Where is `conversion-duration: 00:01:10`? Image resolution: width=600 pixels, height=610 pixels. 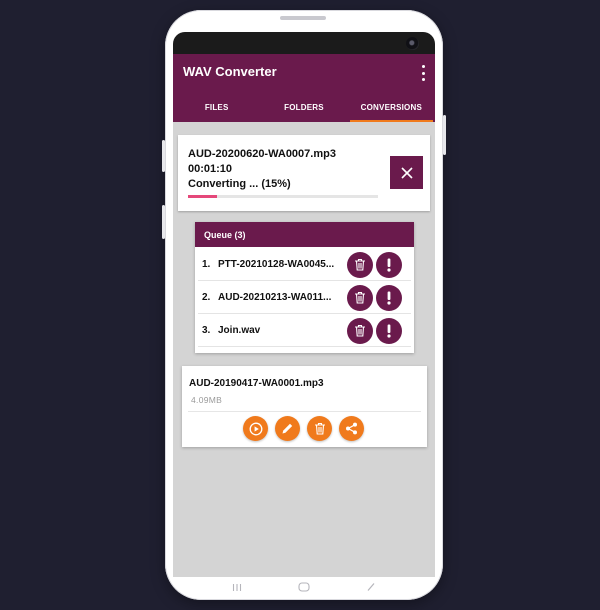 conversion-duration: 00:01:10 is located at coordinates (210, 169).